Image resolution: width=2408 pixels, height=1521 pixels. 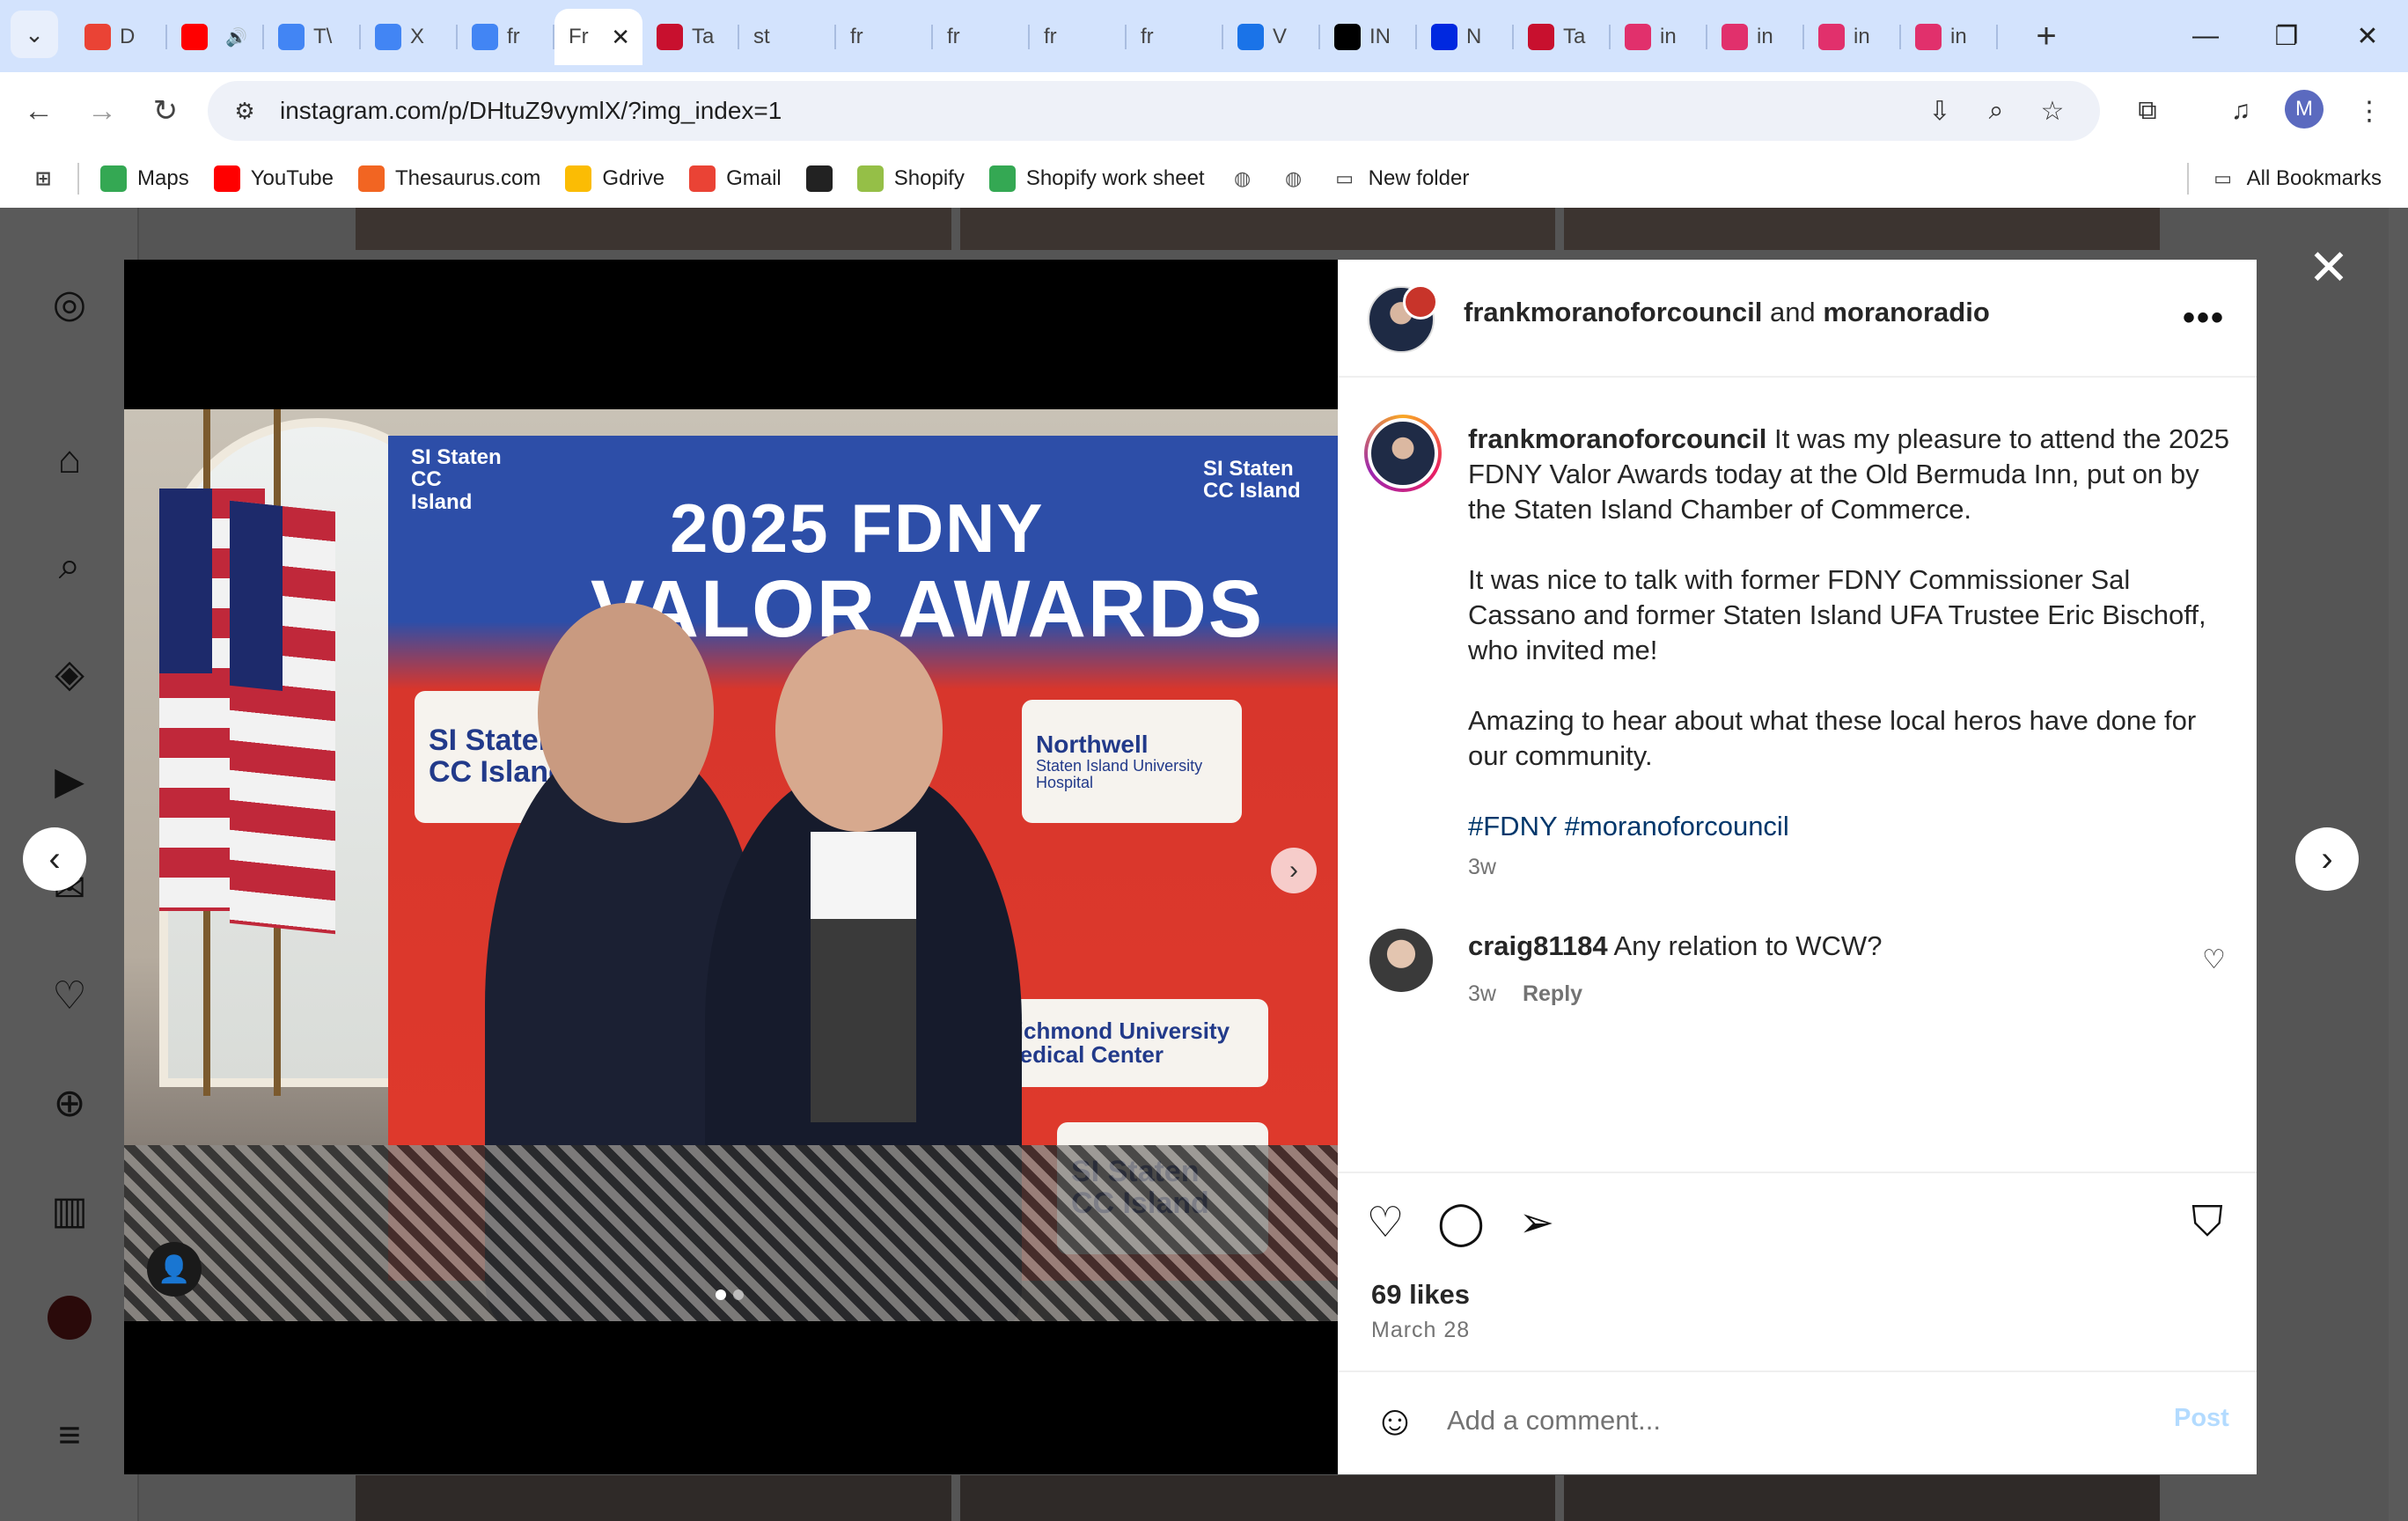 I want to click on author-link: frankmoranoforcouncil, so click(x=1613, y=312).